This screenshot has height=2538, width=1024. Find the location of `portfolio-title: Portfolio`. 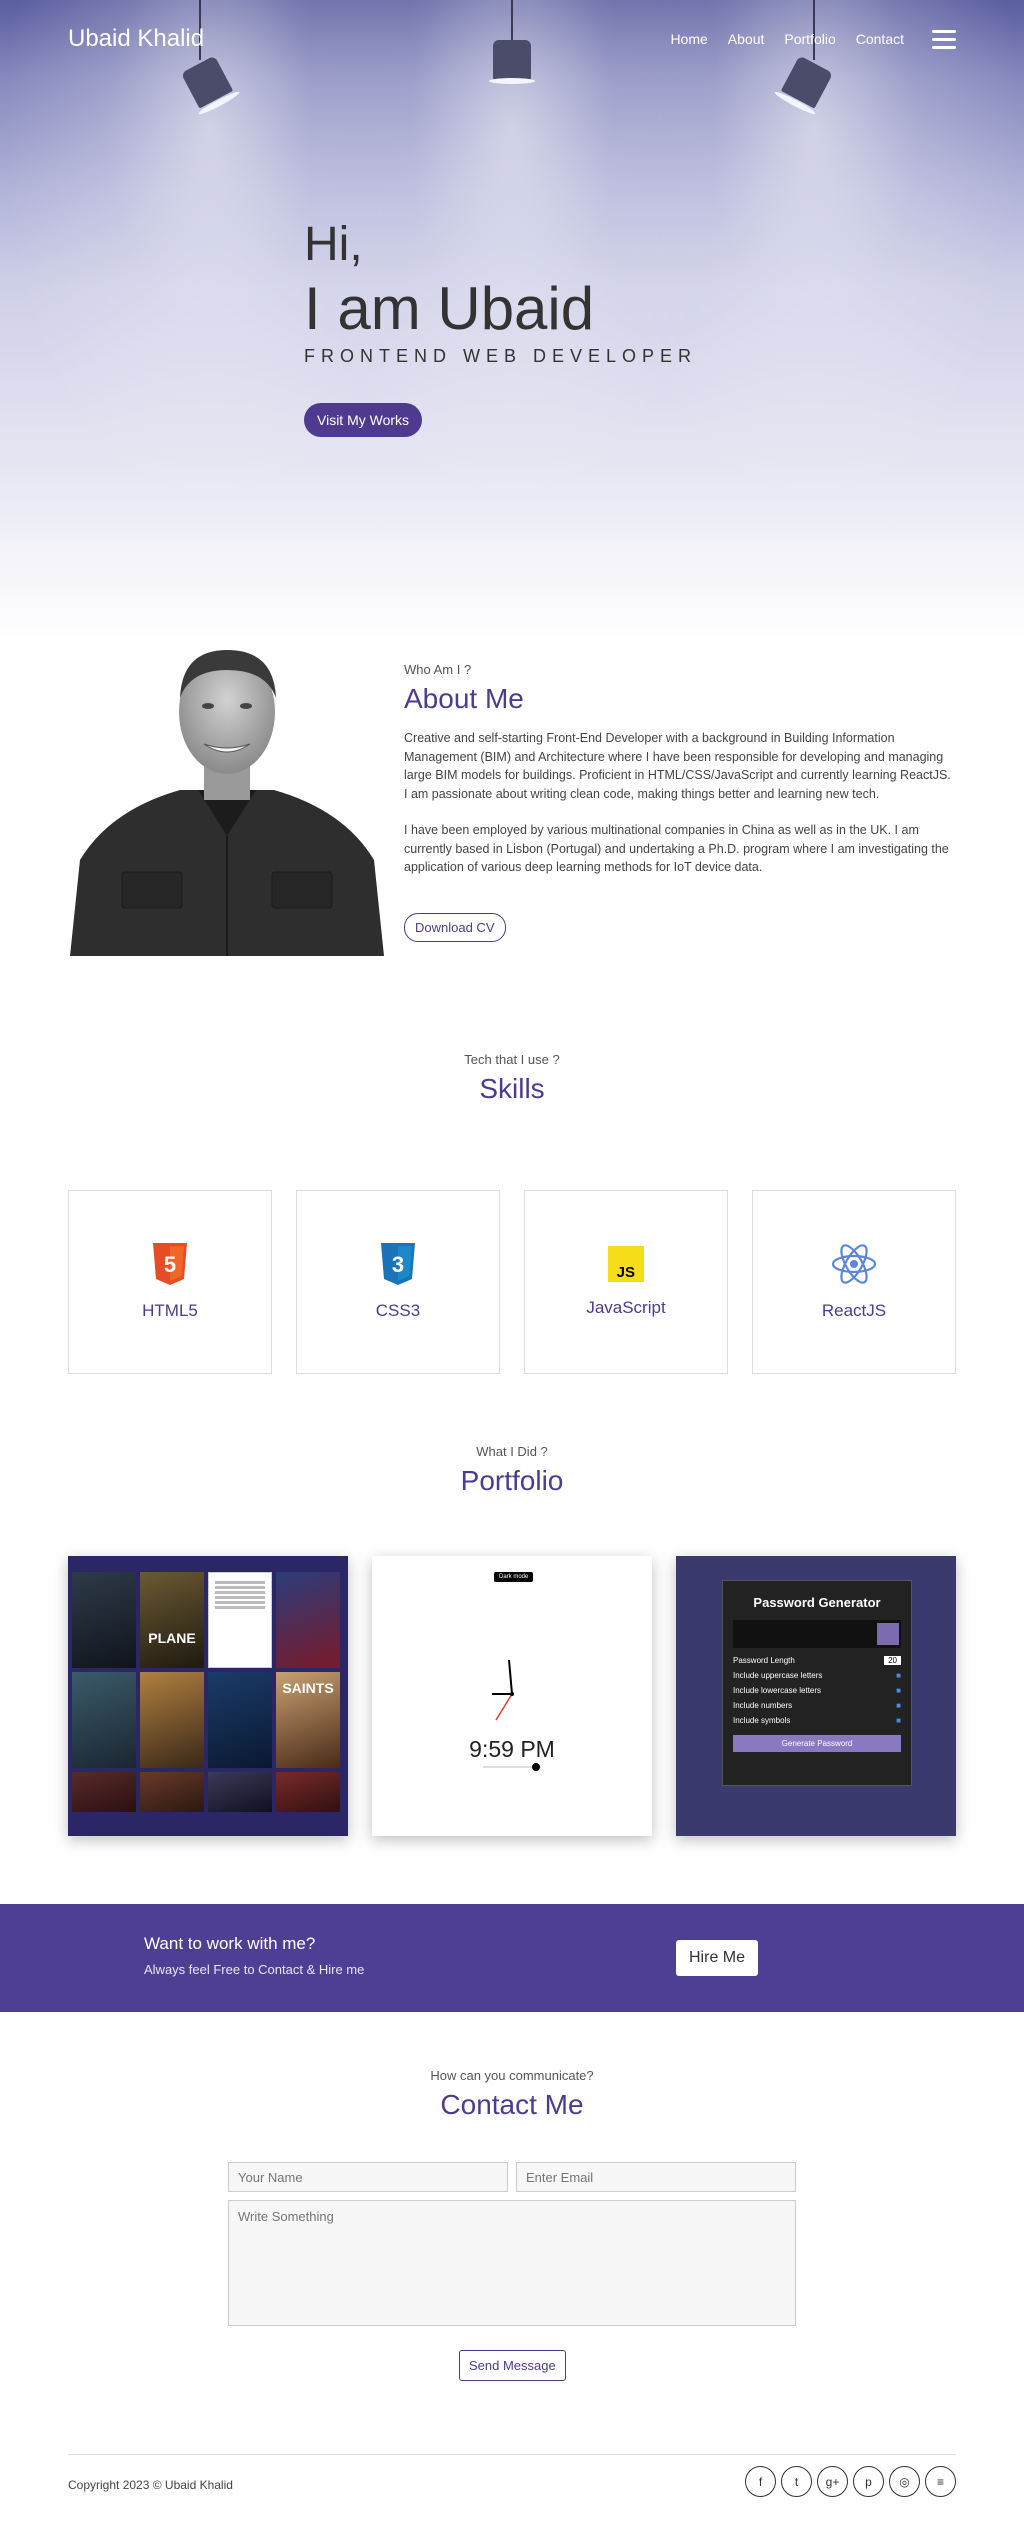

portfolio-title: Portfolio is located at coordinates (512, 1480).